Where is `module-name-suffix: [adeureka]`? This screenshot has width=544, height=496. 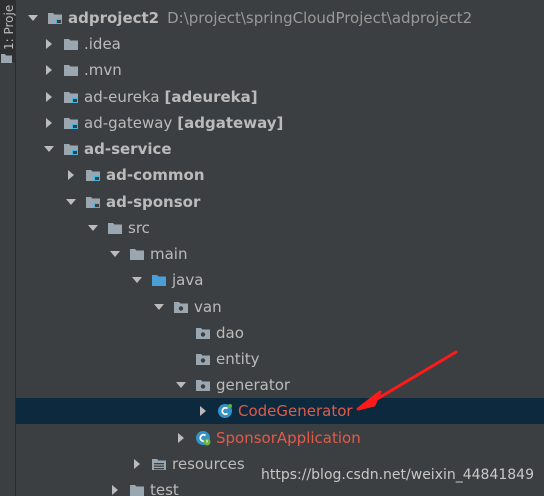
module-name-suffix: [adeureka] is located at coordinates (211, 97).